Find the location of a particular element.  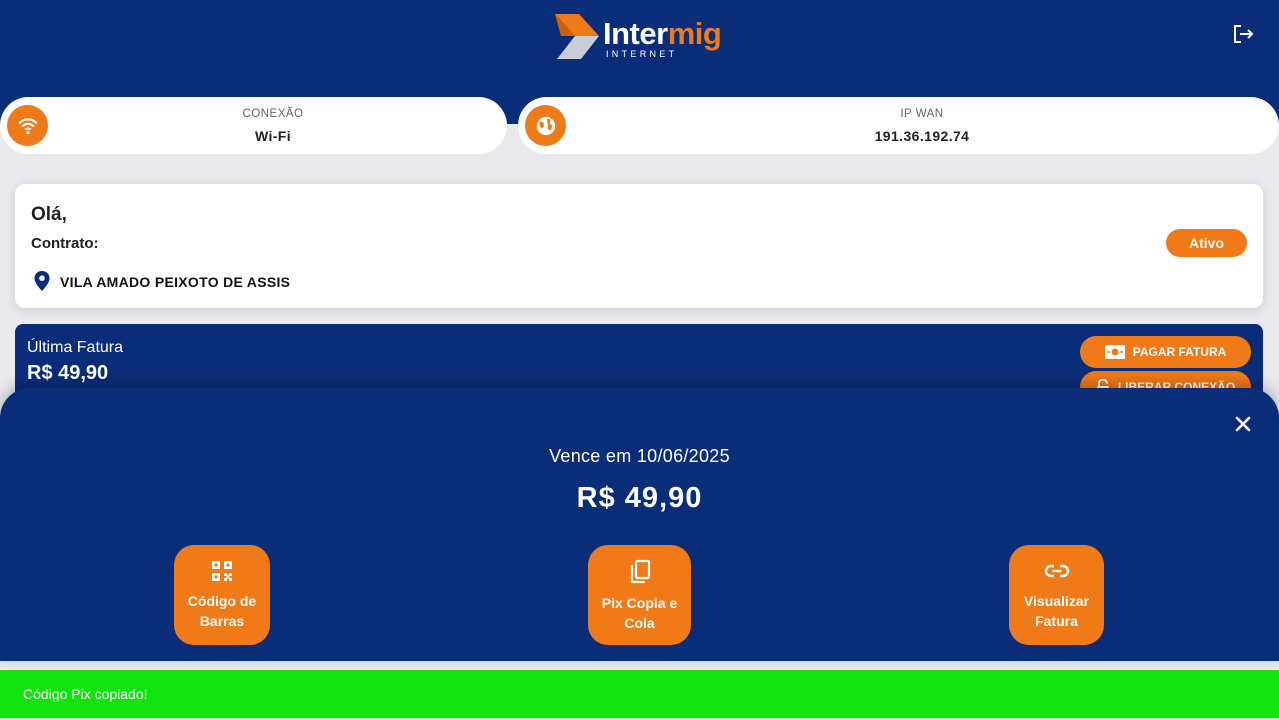

intermig-logo: Intermig INTERNET is located at coordinates (640, 37).